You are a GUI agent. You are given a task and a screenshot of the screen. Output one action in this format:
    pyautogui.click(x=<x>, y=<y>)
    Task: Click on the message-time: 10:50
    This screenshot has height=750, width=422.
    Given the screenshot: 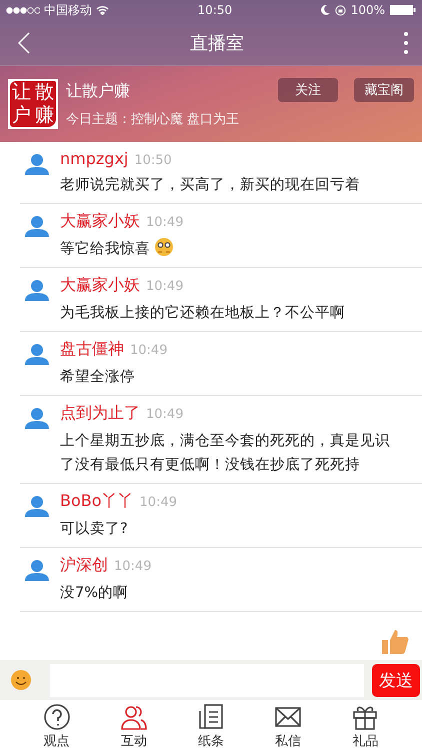 What is the action you would take?
    pyautogui.click(x=153, y=160)
    